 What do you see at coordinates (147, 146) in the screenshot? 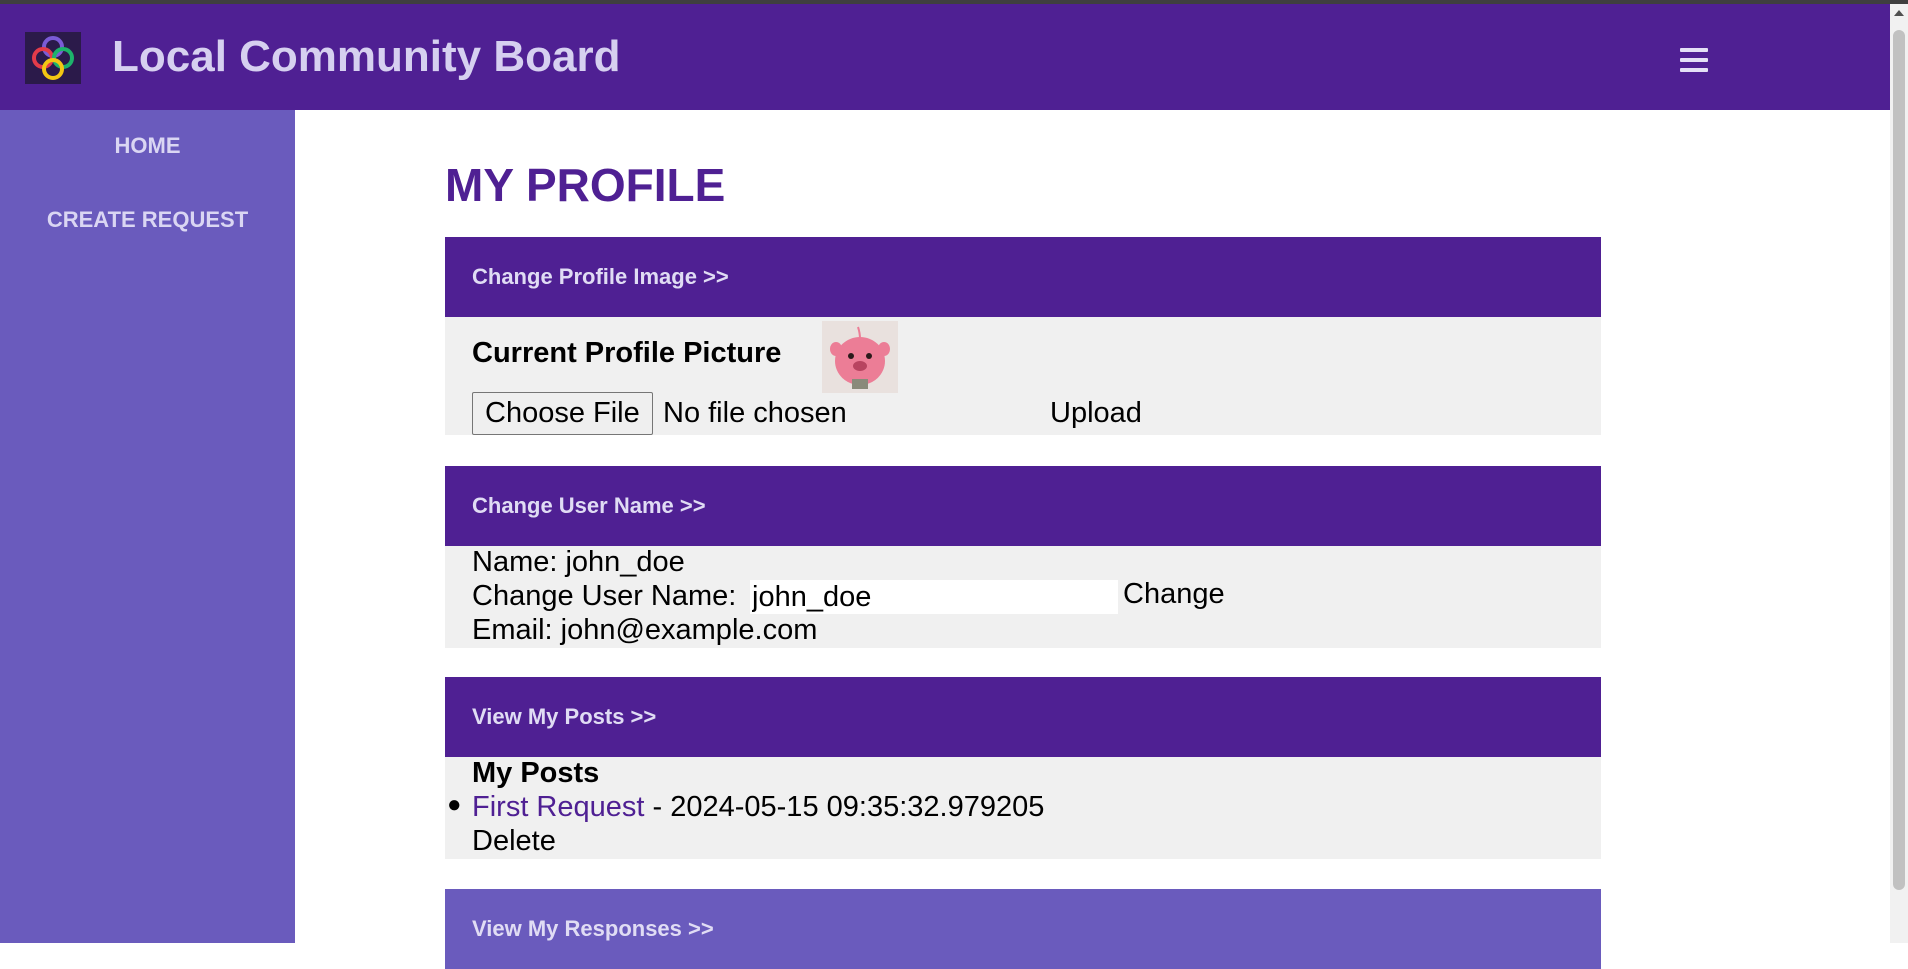
I see `sidebar-item-home: HOME` at bounding box center [147, 146].